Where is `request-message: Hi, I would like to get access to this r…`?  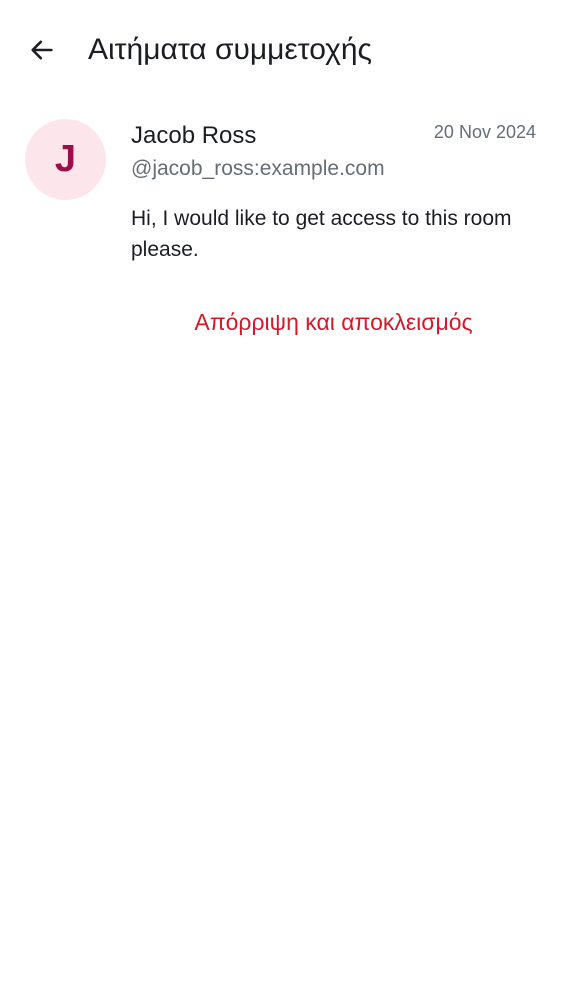
request-message: Hi, I would like to get access to this r… is located at coordinates (321, 234).